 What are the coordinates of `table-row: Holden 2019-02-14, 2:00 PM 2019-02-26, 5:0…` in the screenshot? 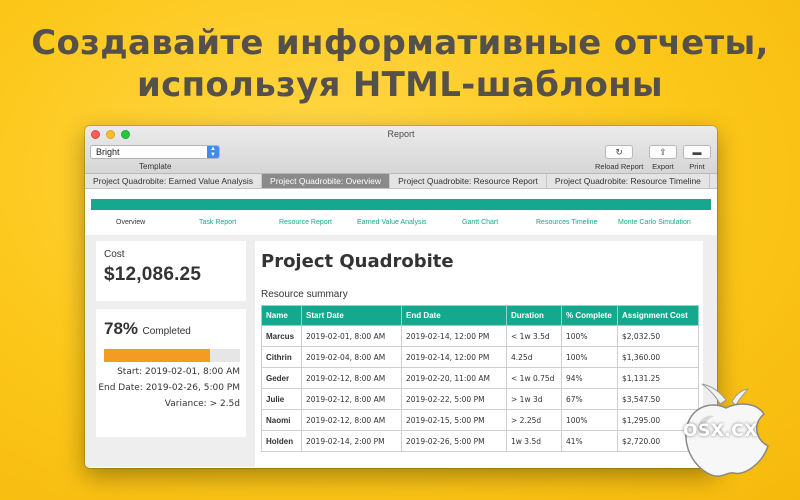 It's located at (480, 441).